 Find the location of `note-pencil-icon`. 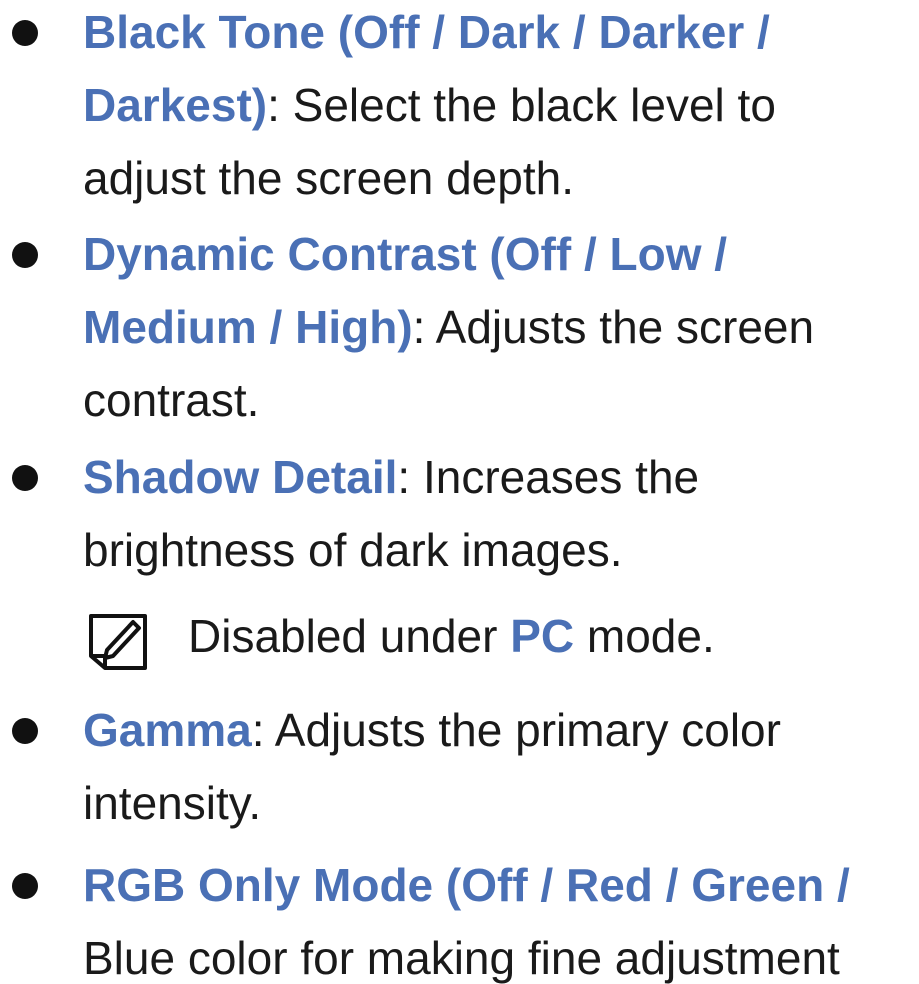

note-pencil-icon is located at coordinates (118, 642).